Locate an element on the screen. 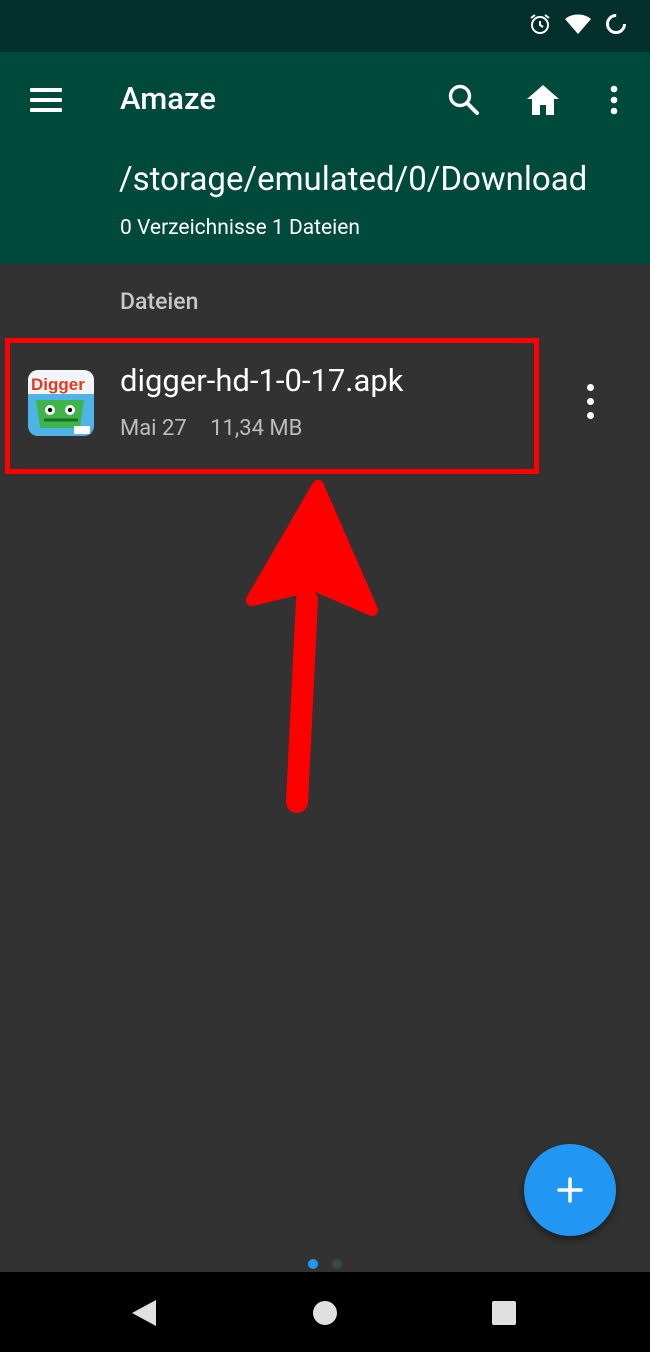 The height and width of the screenshot is (1352, 650). status-icons is located at coordinates (578, 24).